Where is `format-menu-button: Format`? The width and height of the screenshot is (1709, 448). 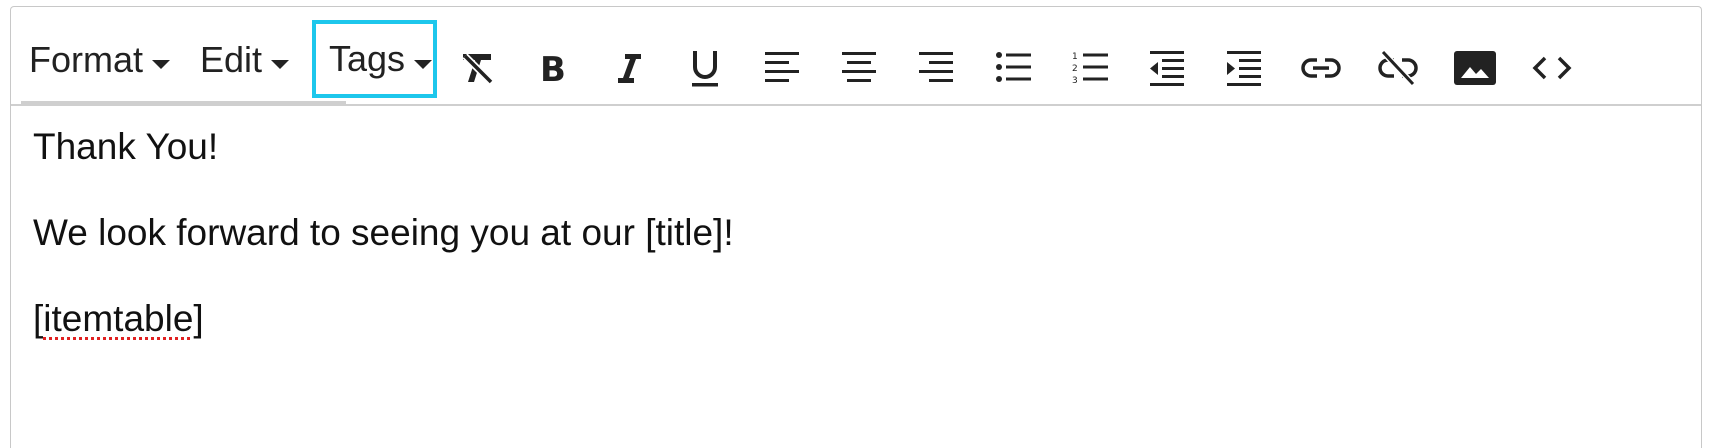 format-menu-button: Format is located at coordinates (100, 59).